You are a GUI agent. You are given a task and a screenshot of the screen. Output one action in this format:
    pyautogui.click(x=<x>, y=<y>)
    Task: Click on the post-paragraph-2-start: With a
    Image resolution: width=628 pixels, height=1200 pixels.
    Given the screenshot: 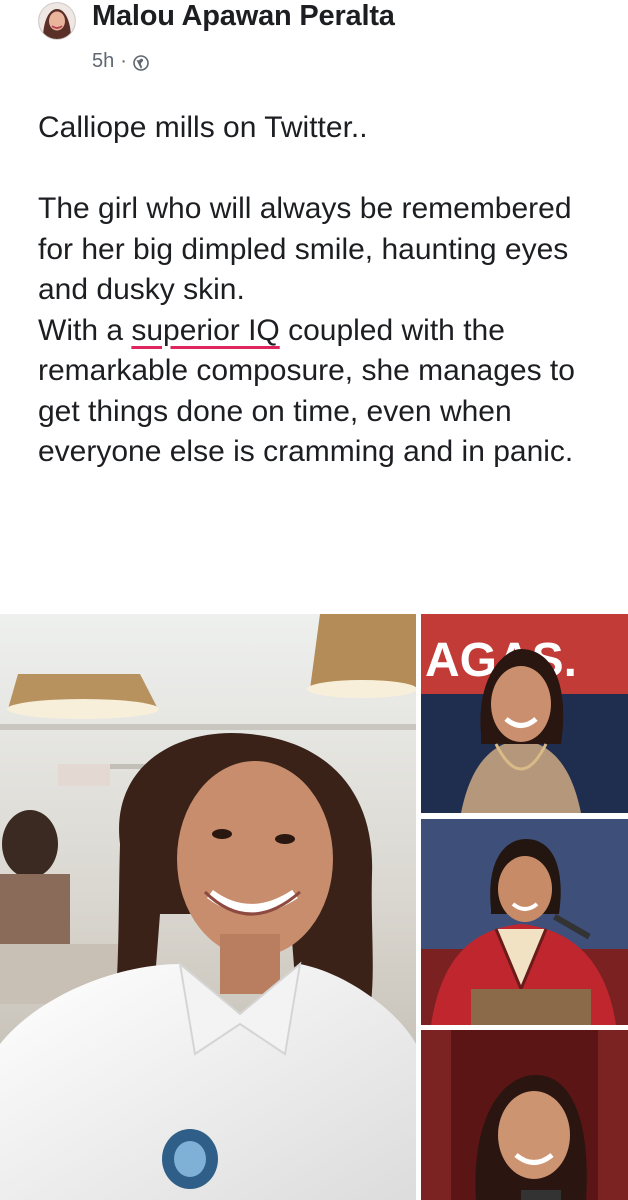 What is the action you would take?
    pyautogui.click(x=85, y=330)
    